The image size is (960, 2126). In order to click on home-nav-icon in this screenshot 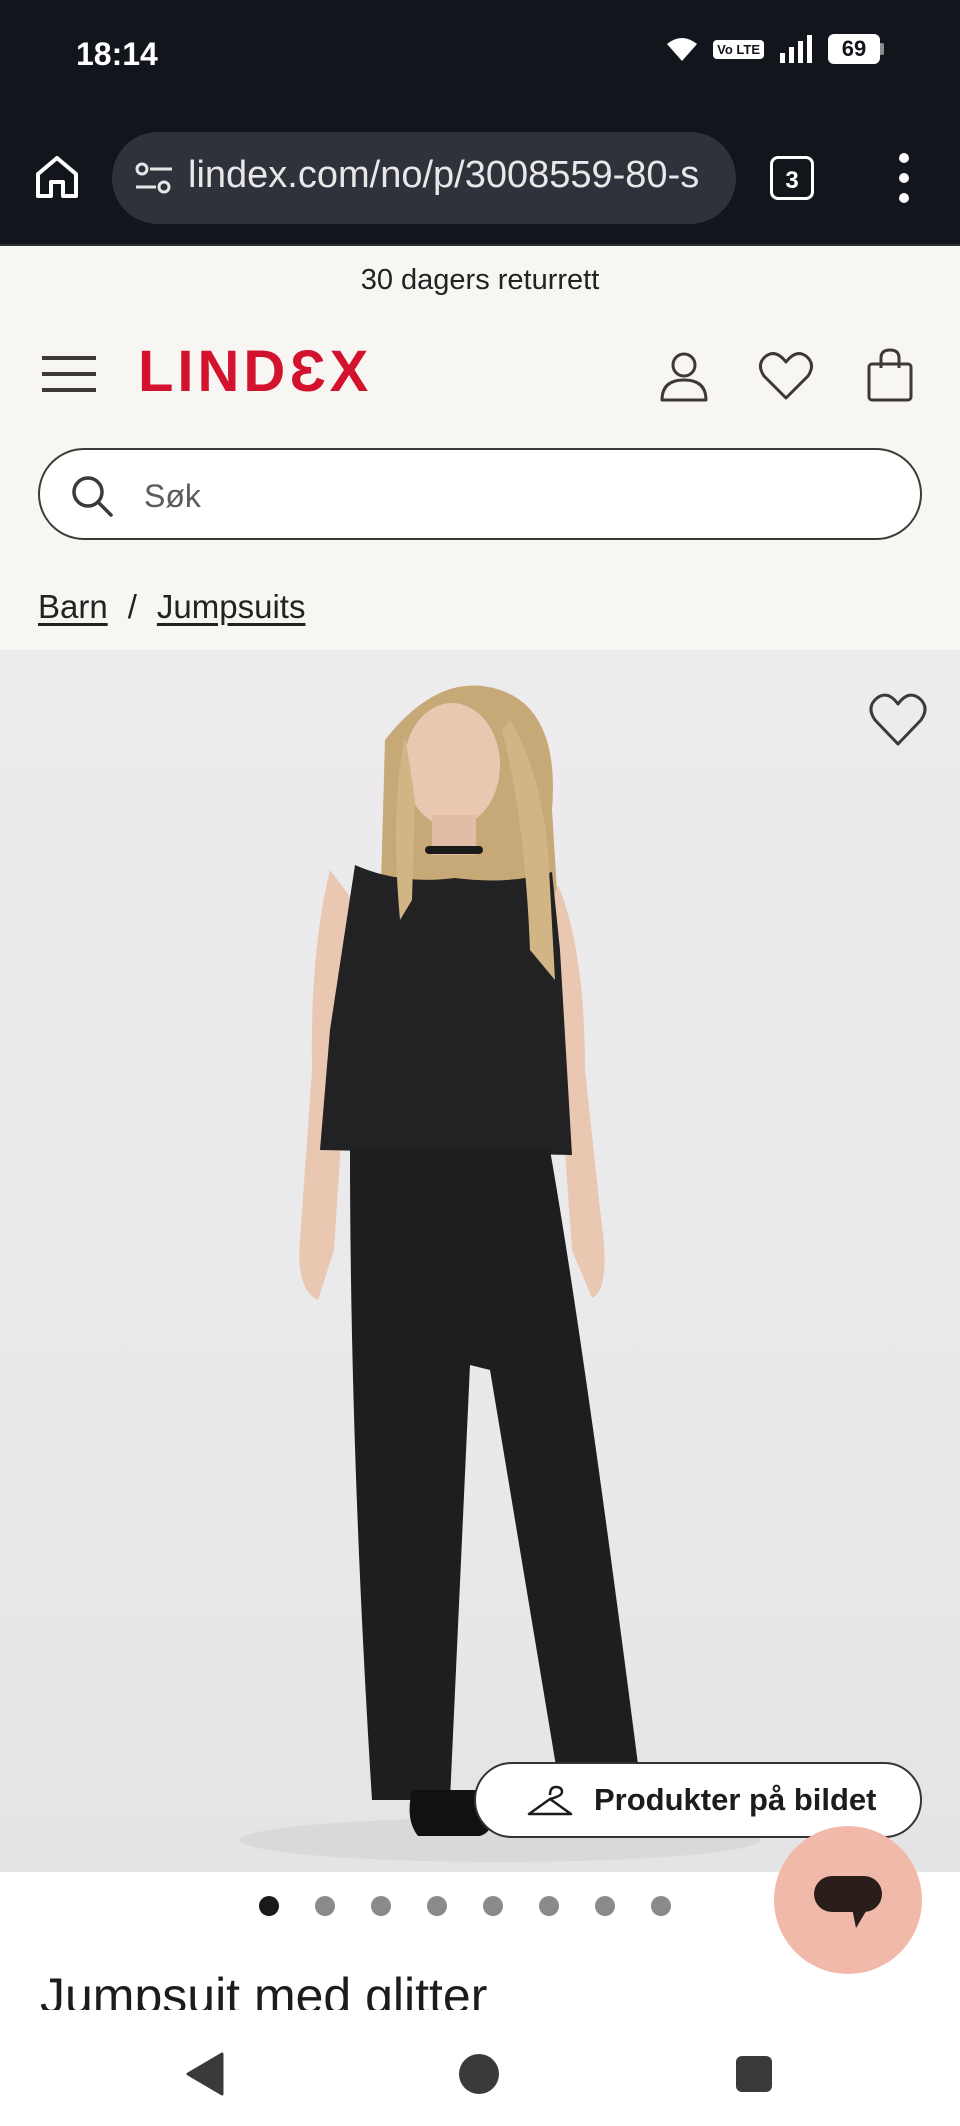, I will do `click(479, 2074)`.